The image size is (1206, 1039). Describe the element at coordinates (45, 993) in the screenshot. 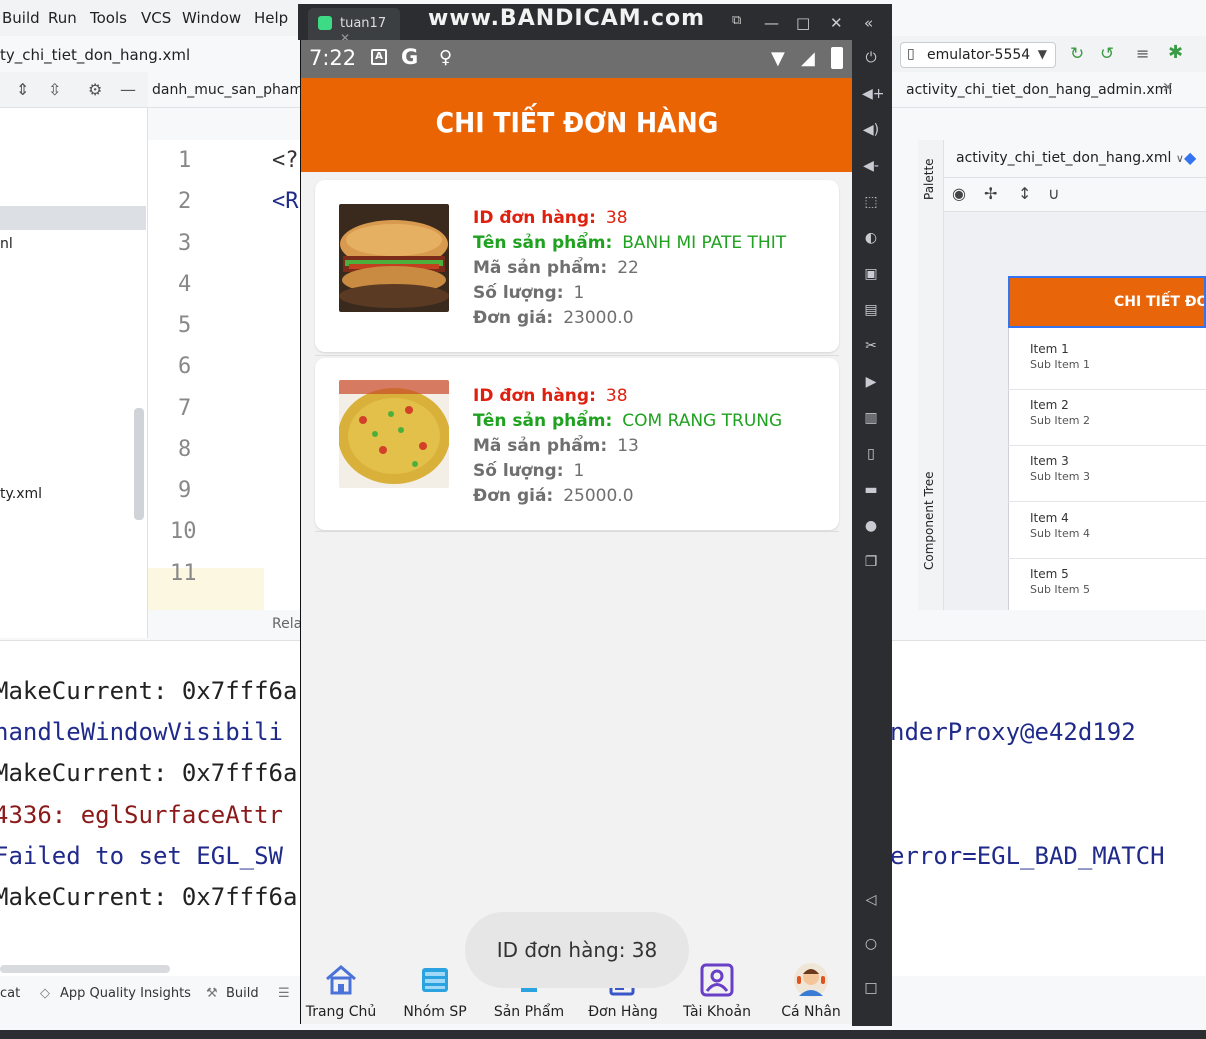

I see `diamond-icon: ◇` at that location.